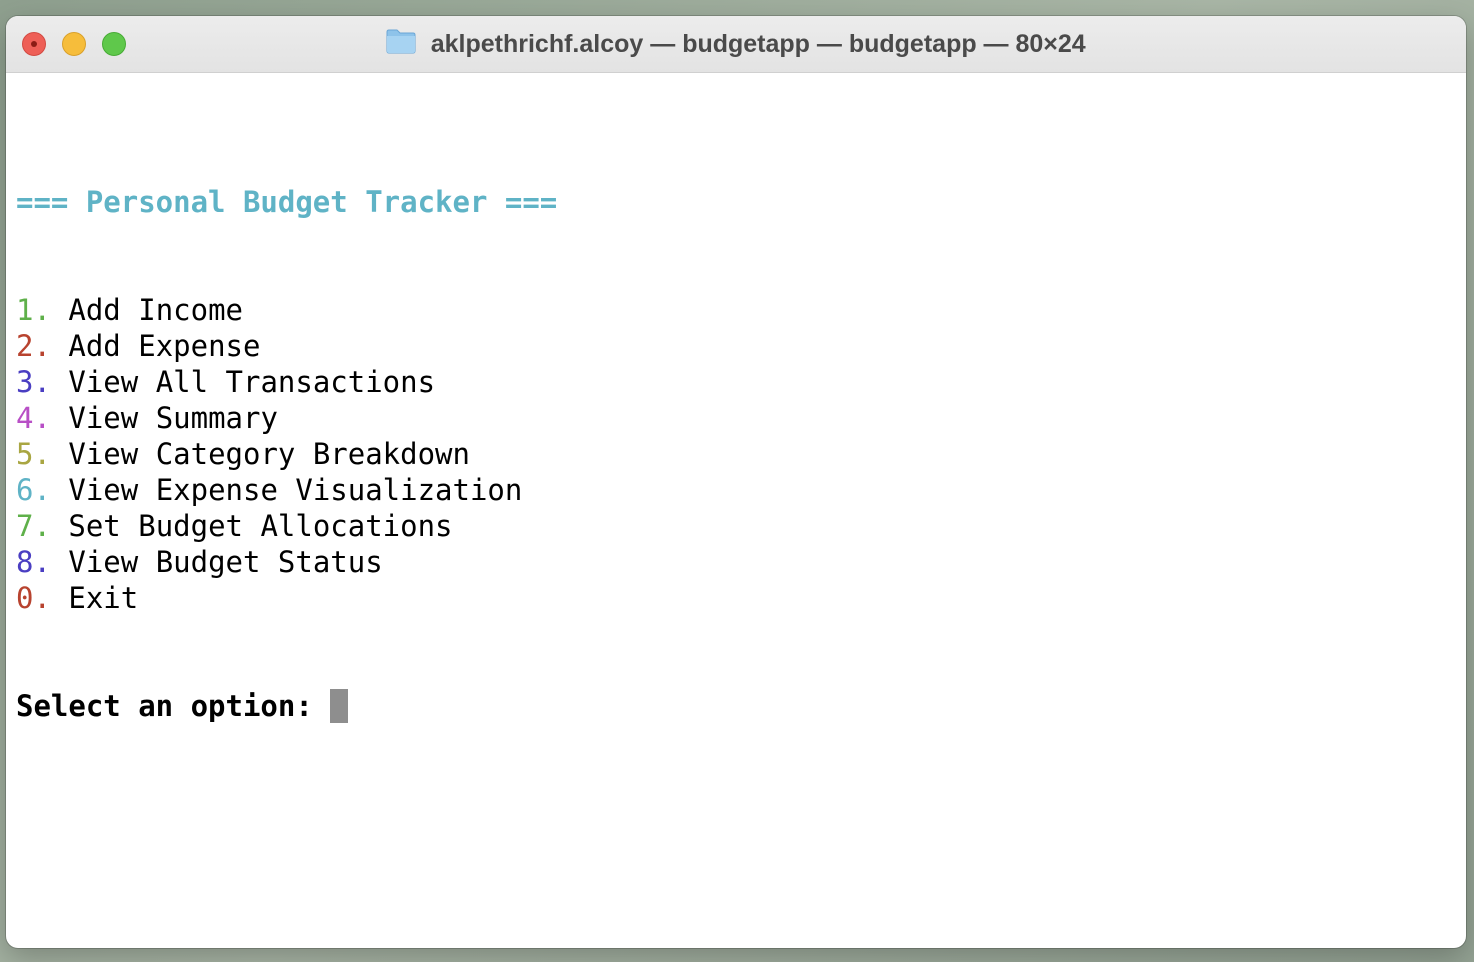 Image resolution: width=1474 pixels, height=962 pixels. Describe the element at coordinates (286, 346) in the screenshot. I see `menu-item: 2. Add Expense` at that location.